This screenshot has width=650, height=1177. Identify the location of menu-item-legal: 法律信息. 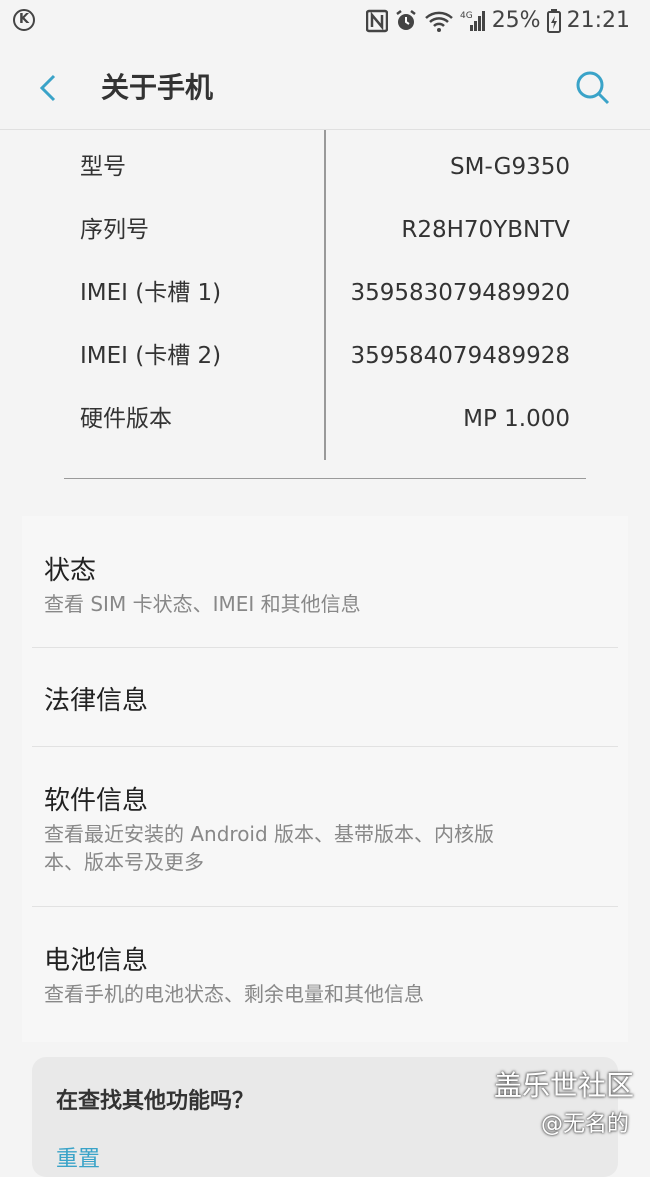
(320, 703).